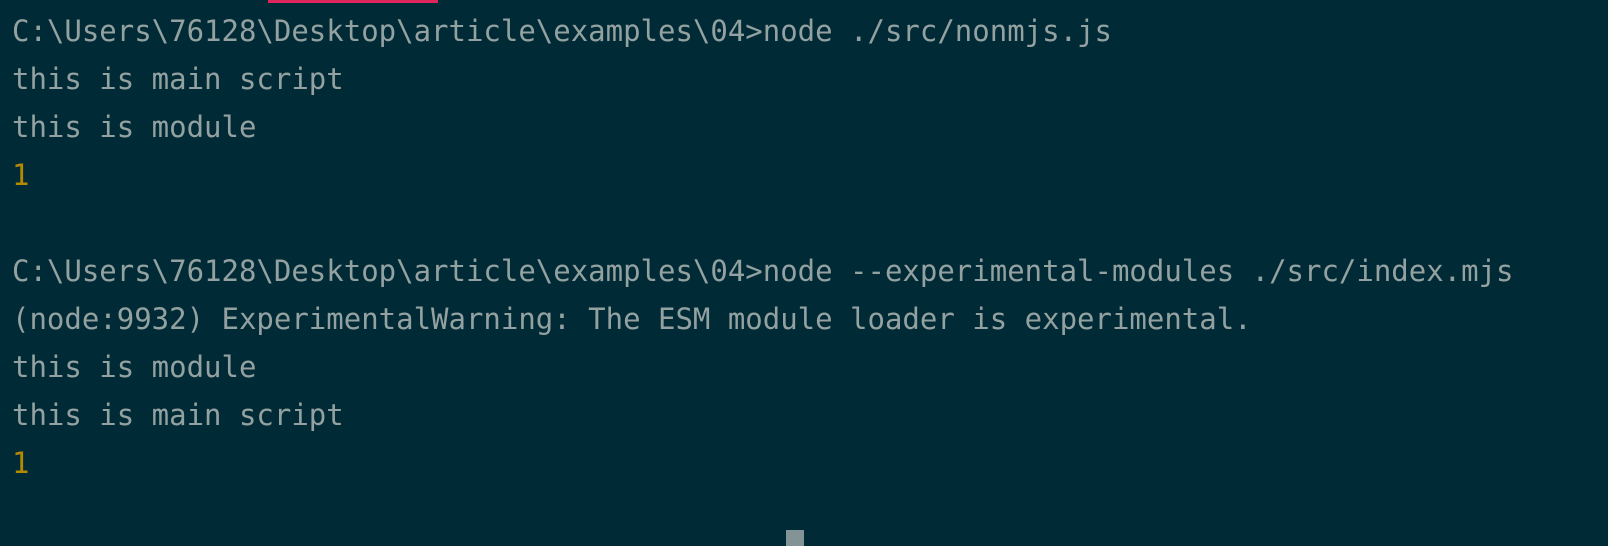  What do you see at coordinates (353, 1) in the screenshot?
I see `active-tab-indicator` at bounding box center [353, 1].